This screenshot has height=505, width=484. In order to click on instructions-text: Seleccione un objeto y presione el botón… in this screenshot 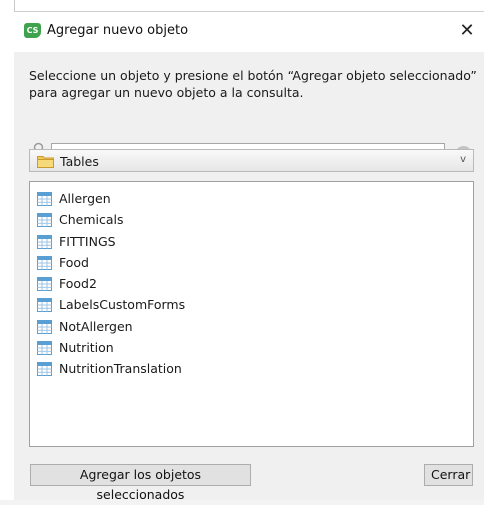, I will do `click(253, 84)`.